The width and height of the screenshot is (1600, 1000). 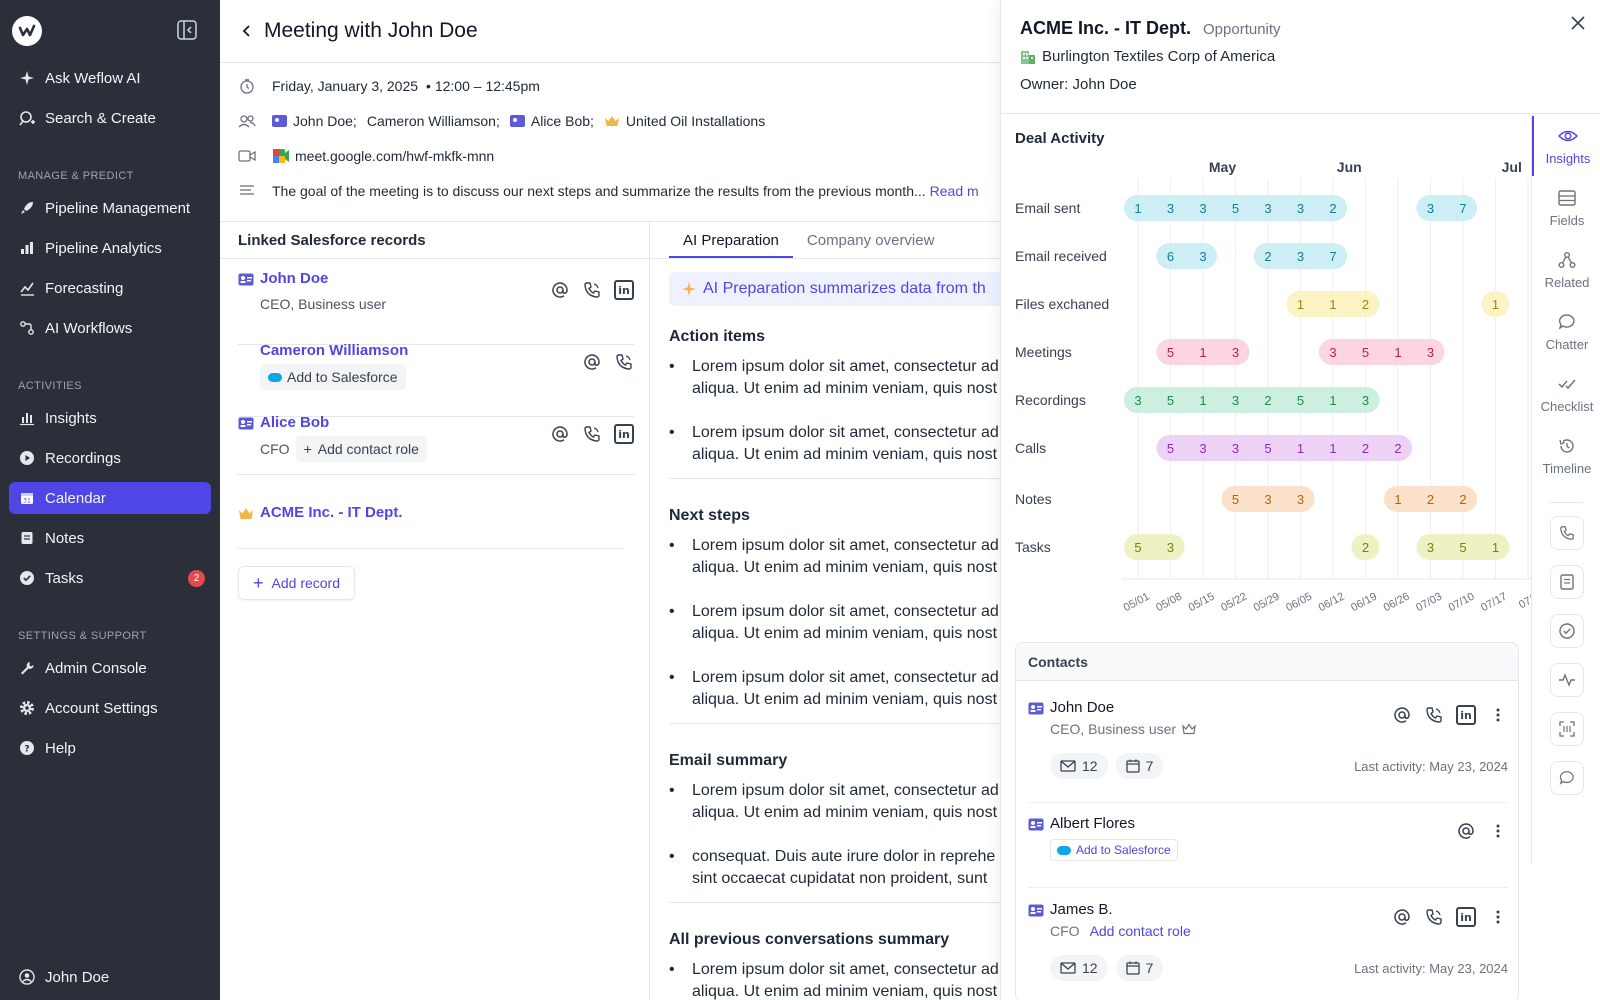 What do you see at coordinates (334, 350) in the screenshot?
I see `record-name-link: Cameron Williamson` at bounding box center [334, 350].